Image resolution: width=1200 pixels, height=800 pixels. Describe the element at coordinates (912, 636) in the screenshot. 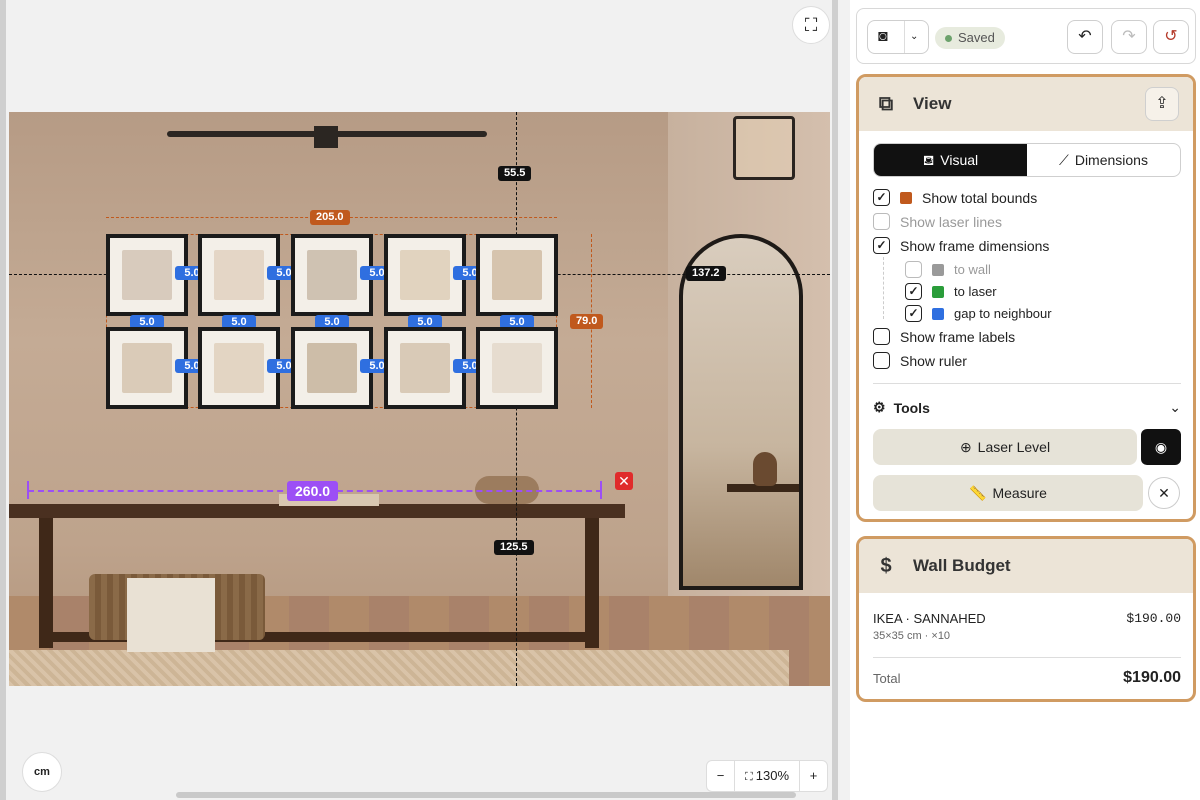

I see `item-meta: 35×35 cm · ×10` at that location.